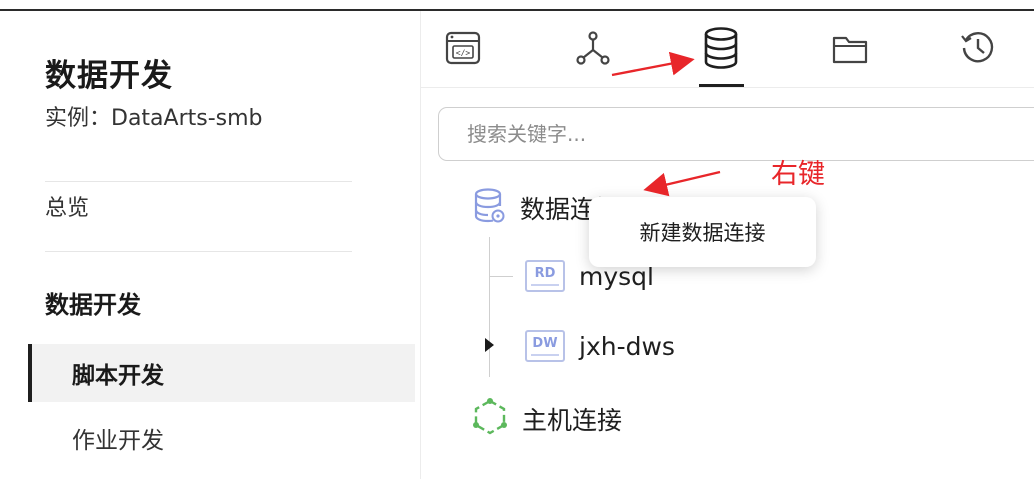 This screenshot has height=479, width=1034. I want to click on host-connection-icon, so click(490, 419).